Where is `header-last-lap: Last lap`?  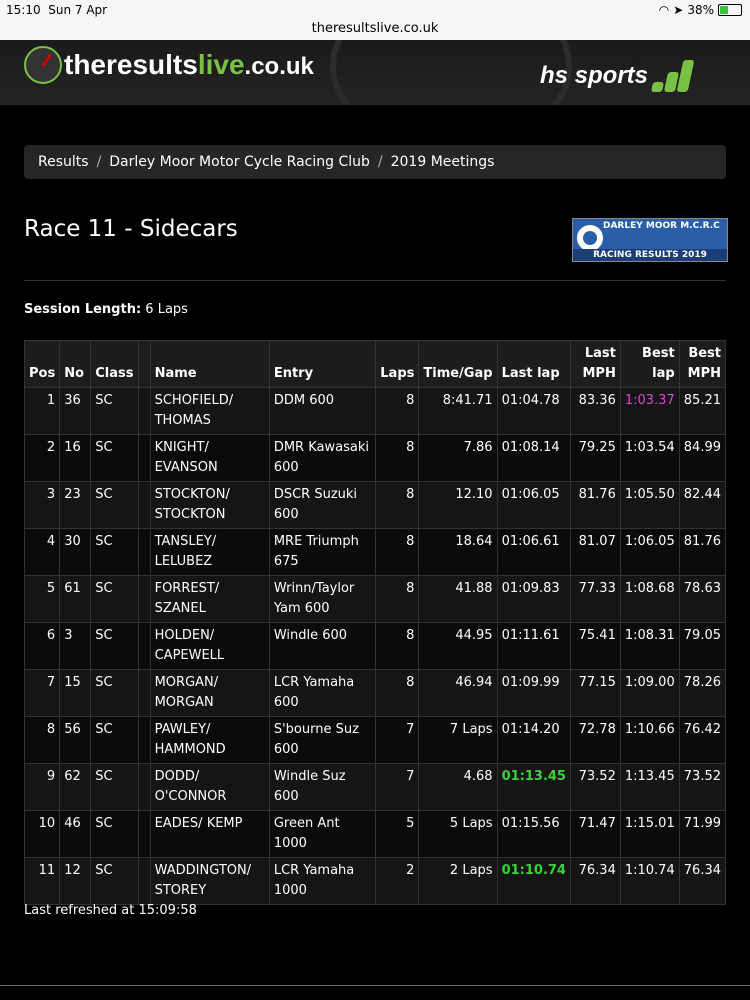
header-last-lap: Last lap is located at coordinates (533, 364).